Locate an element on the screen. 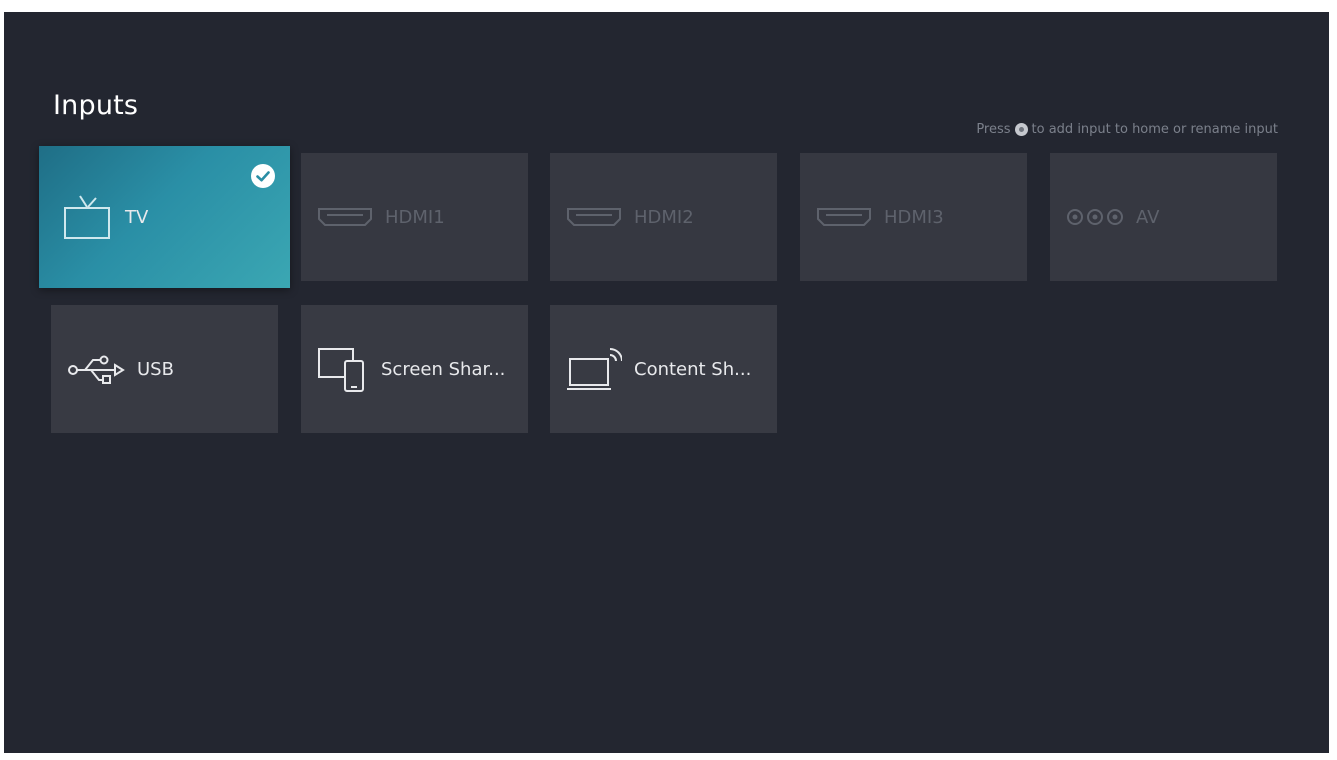  input-tile-hdmi1: HDMI1 is located at coordinates (414, 217).